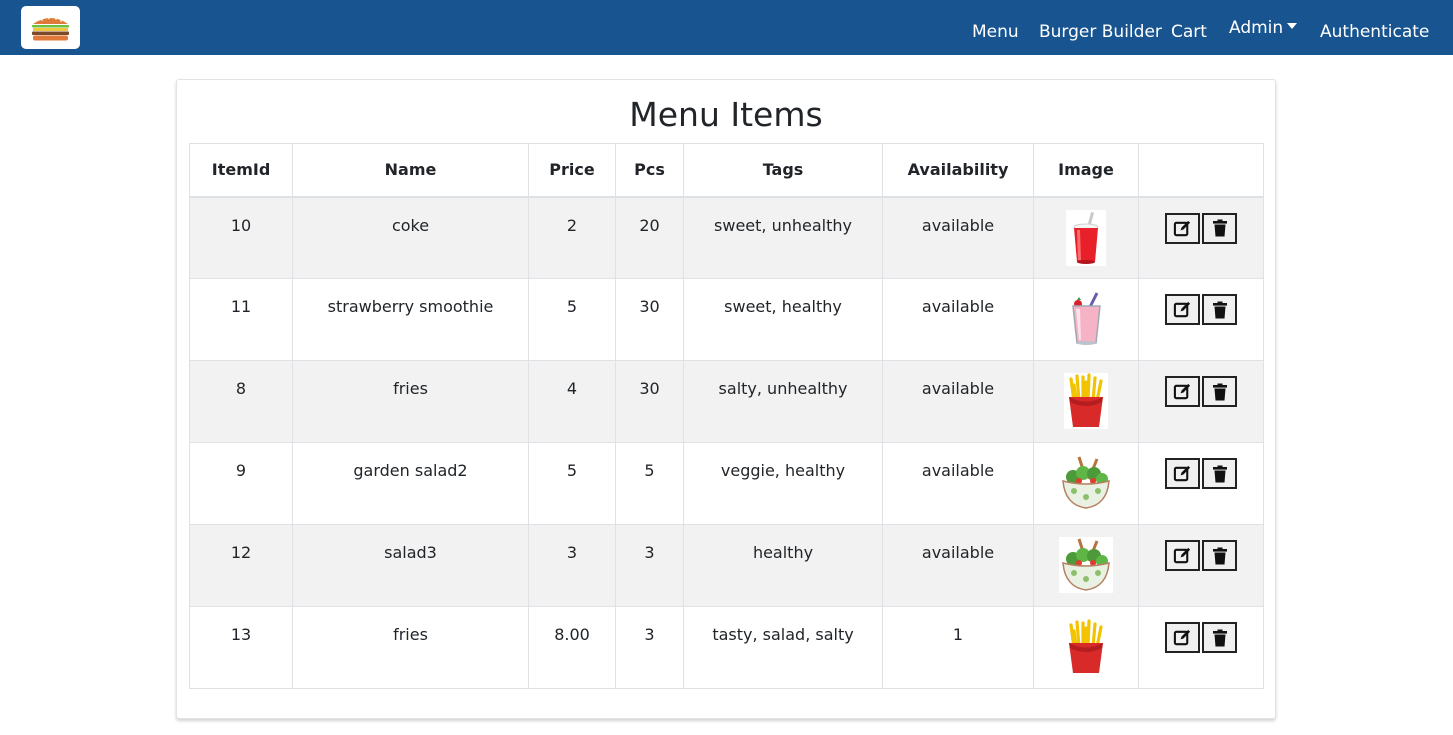  What do you see at coordinates (726, 565) in the screenshot?
I see `table-row: 12 salad3 3 3 healthy available` at bounding box center [726, 565].